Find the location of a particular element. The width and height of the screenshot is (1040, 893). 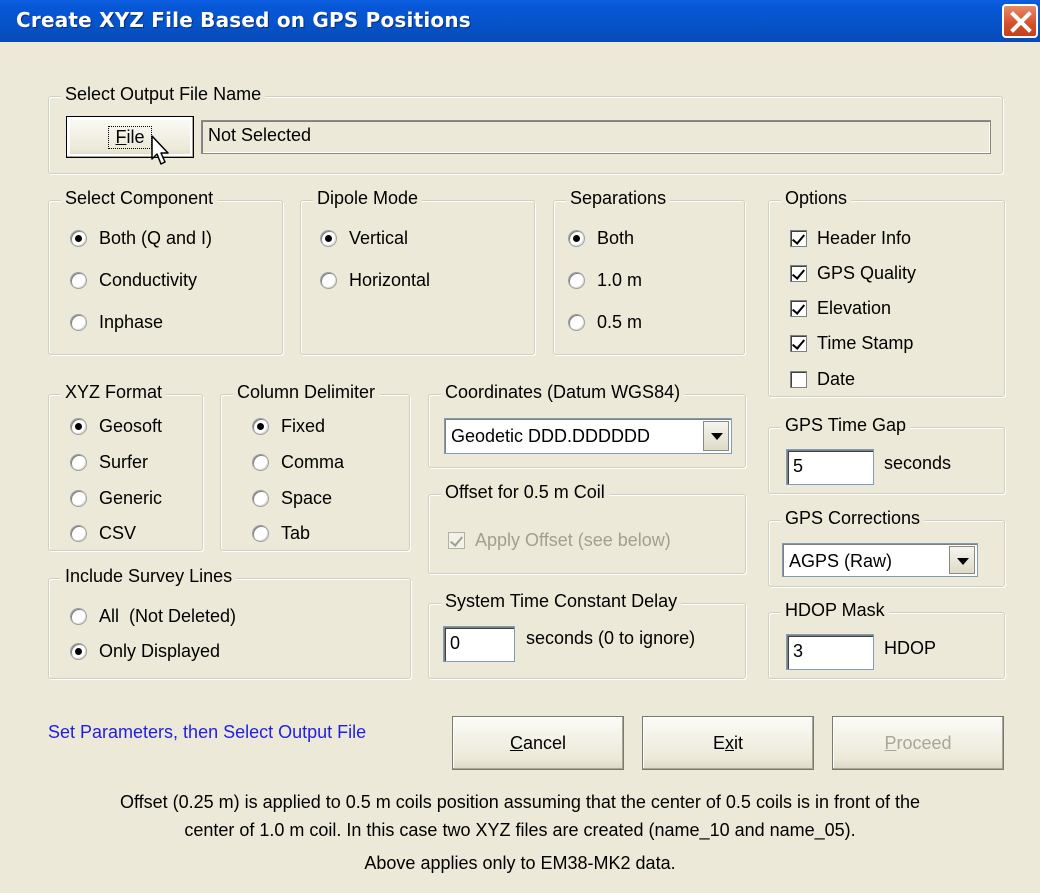

option-date: Date is located at coordinates (822, 379).